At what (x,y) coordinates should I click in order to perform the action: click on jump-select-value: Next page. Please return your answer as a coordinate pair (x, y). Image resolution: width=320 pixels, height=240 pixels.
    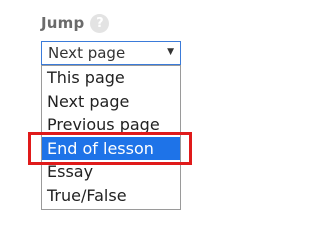
    Looking at the image, I should click on (87, 53).